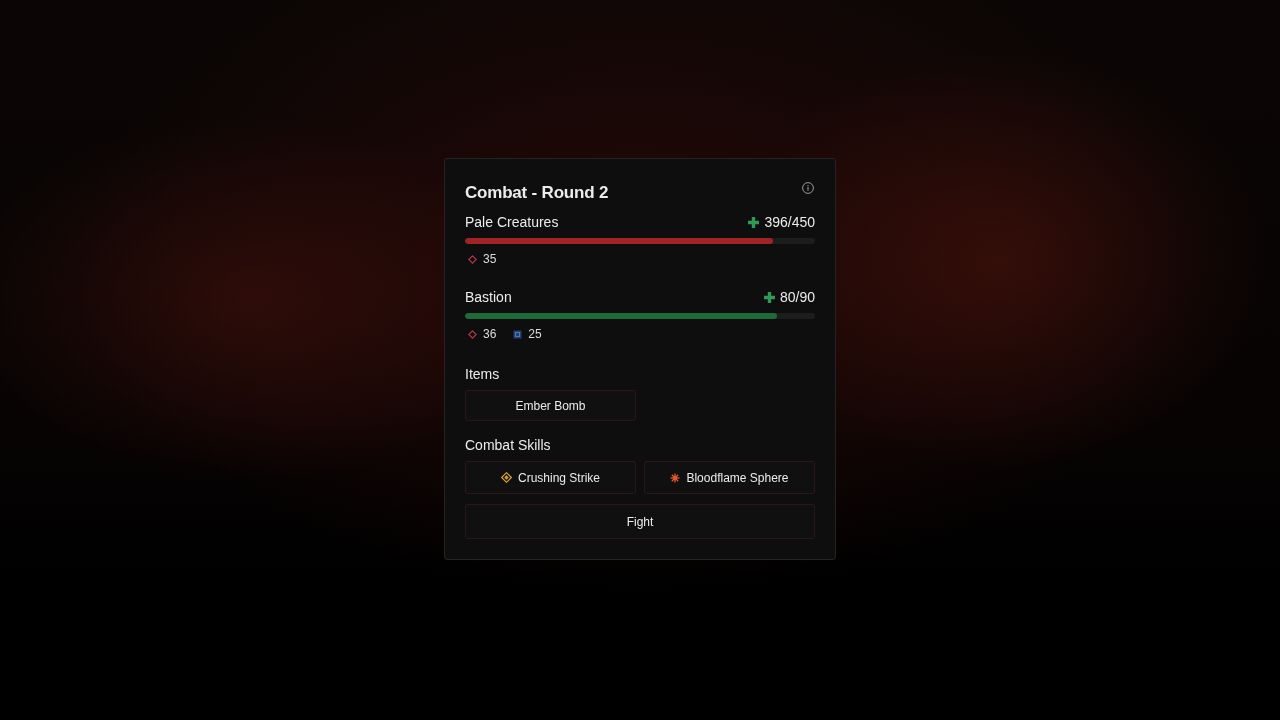 This screenshot has width=1280, height=720. What do you see at coordinates (729, 477) in the screenshot?
I see `skill-button: Bloodflame Sphere` at bounding box center [729, 477].